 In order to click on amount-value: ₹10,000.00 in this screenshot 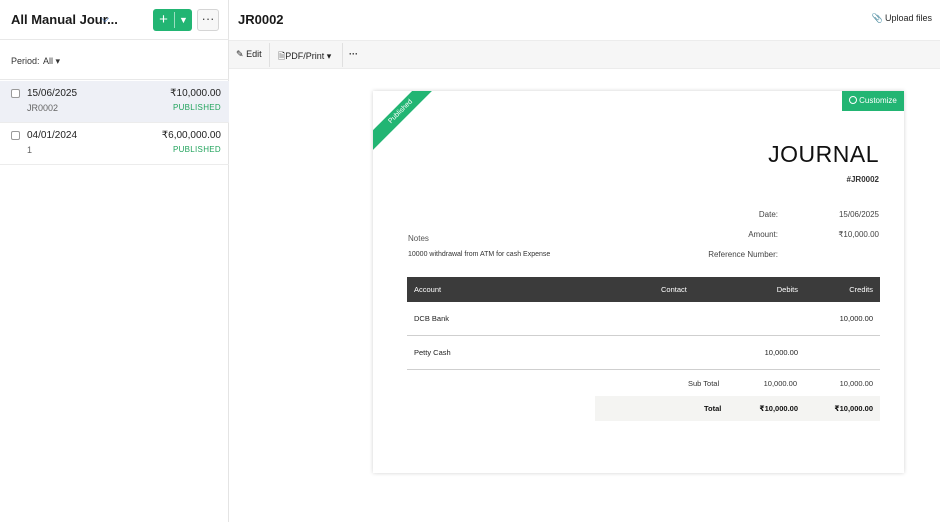, I will do `click(858, 234)`.